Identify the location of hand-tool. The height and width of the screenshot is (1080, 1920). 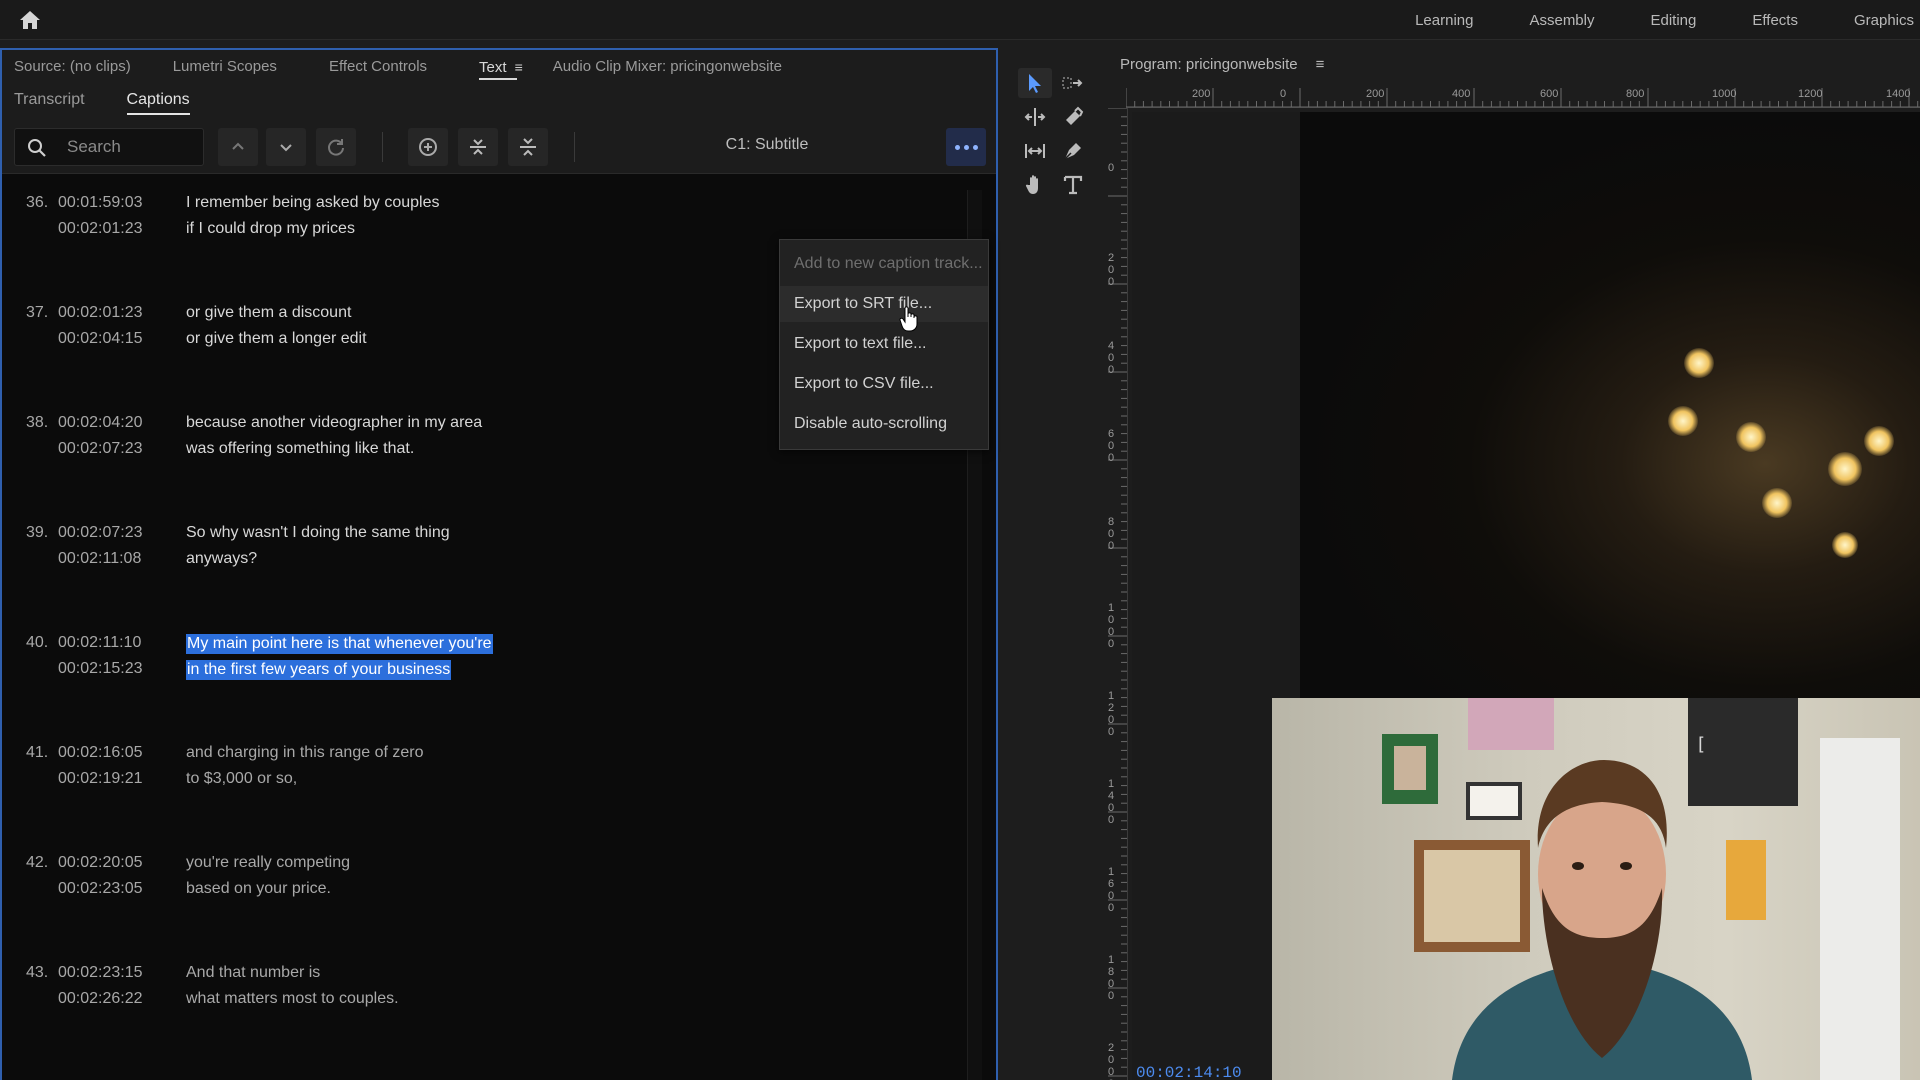
(1035, 185).